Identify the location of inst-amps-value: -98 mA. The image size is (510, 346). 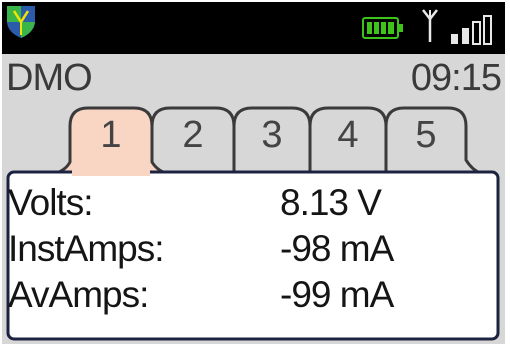
(337, 248).